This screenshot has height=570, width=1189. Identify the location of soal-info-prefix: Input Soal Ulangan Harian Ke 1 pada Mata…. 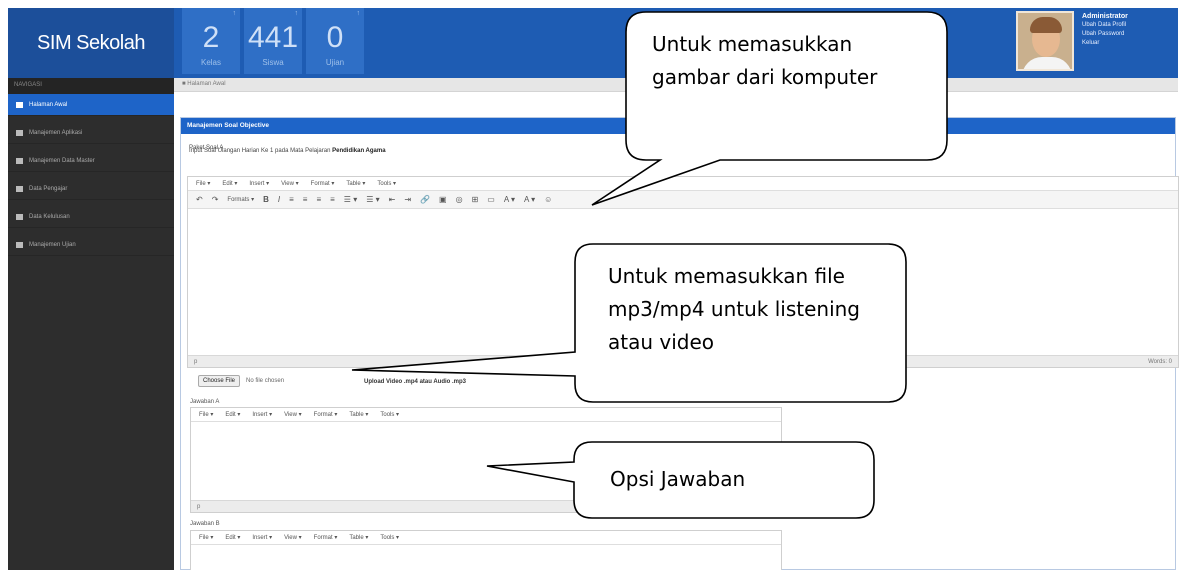
(260, 151).